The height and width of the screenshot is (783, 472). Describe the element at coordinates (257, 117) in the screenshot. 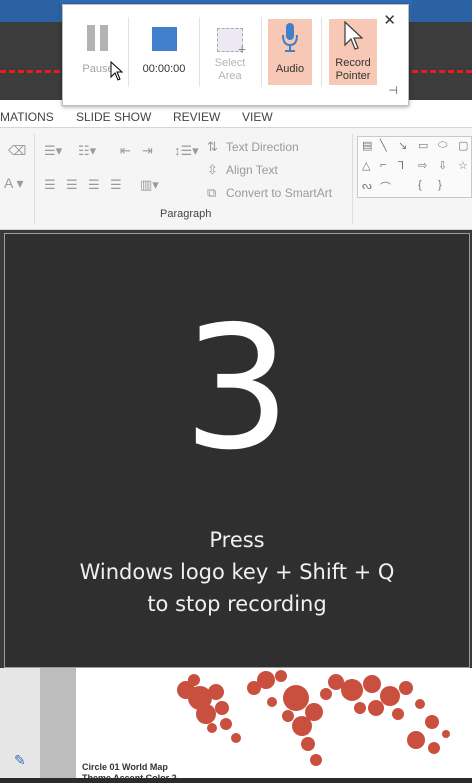

I see `tab-view: VIEW` at that location.